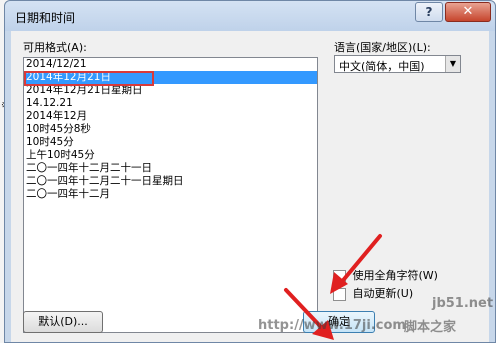  I want to click on format-list-item: 2014年12月, so click(170, 116).